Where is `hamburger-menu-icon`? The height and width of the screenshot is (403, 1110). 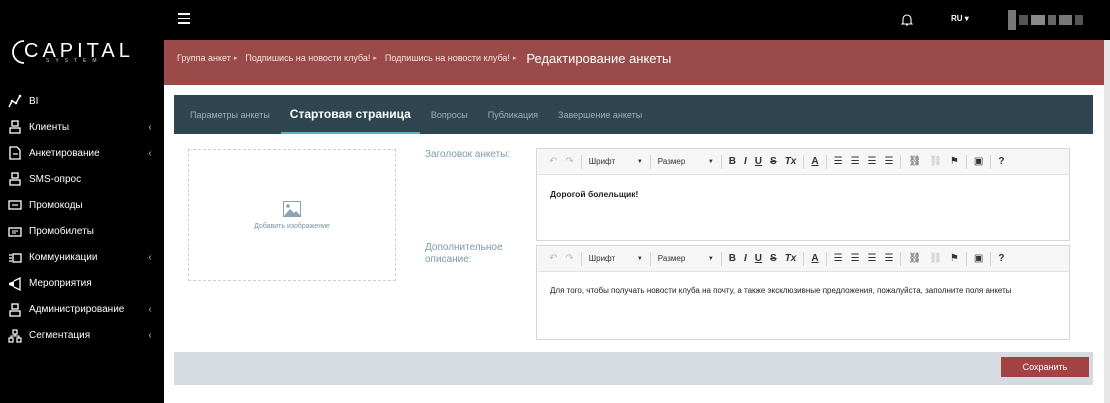 hamburger-menu-icon is located at coordinates (184, 19).